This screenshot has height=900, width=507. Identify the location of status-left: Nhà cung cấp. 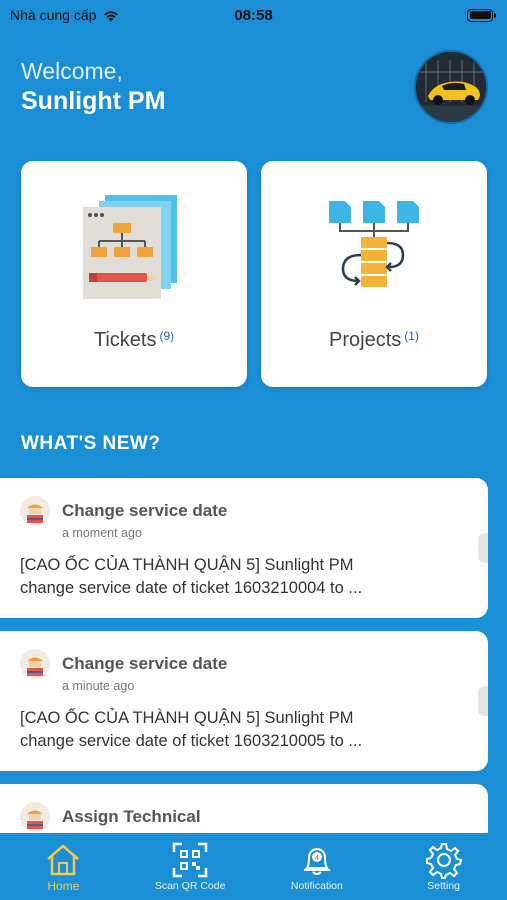
(65, 15).